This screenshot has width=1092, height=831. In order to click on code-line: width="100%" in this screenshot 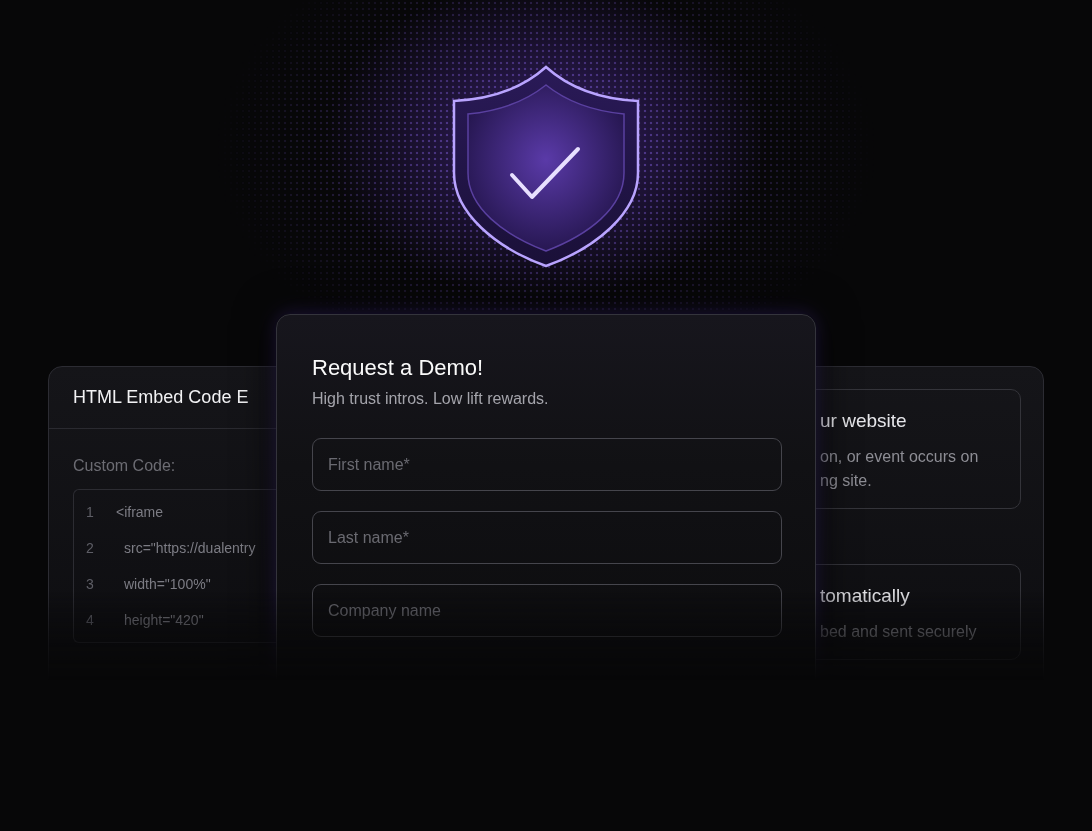, I will do `click(167, 584)`.